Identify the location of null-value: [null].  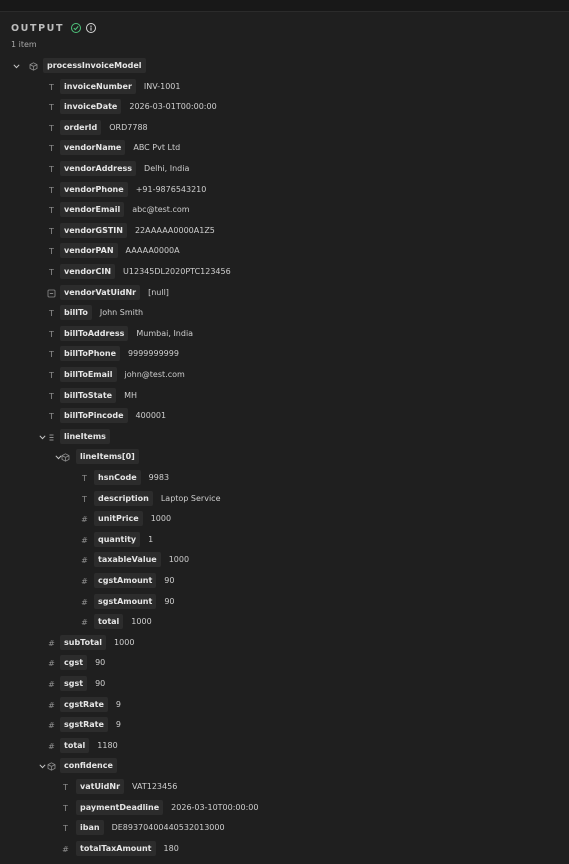
(158, 292).